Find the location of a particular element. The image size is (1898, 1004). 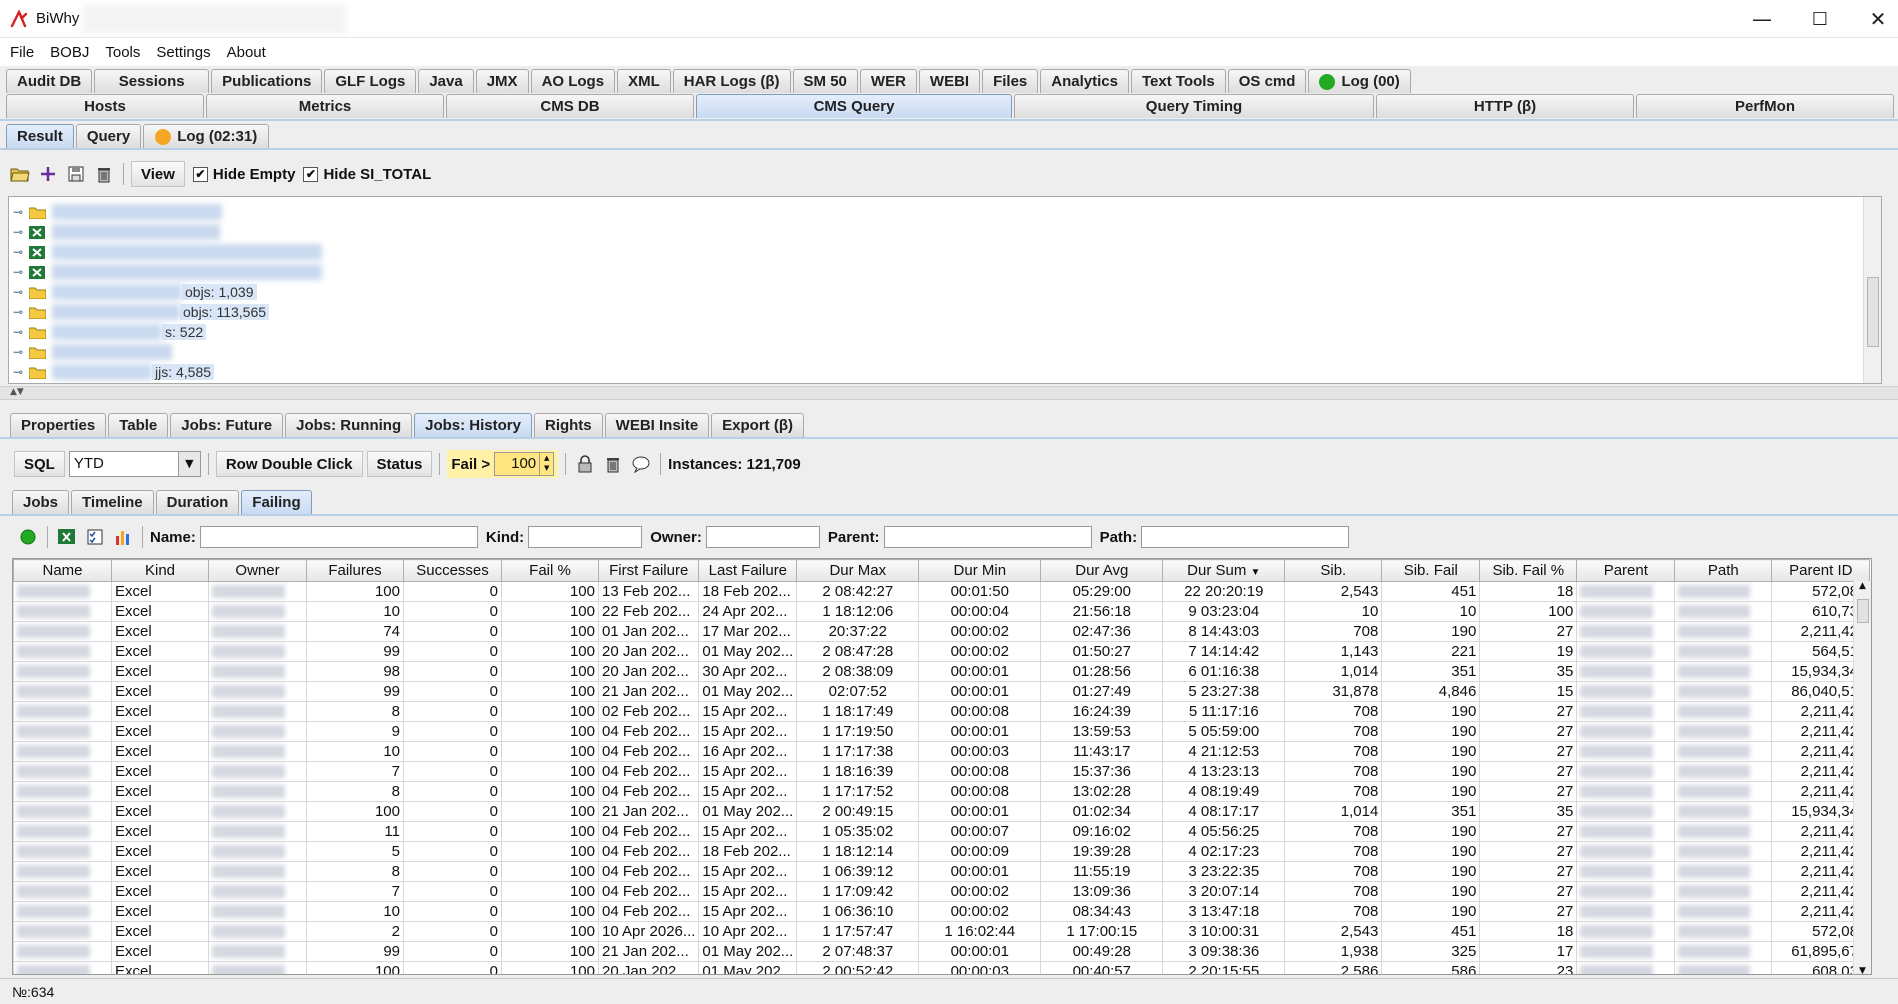

chevron-down-icon: ▼ is located at coordinates (188, 464).